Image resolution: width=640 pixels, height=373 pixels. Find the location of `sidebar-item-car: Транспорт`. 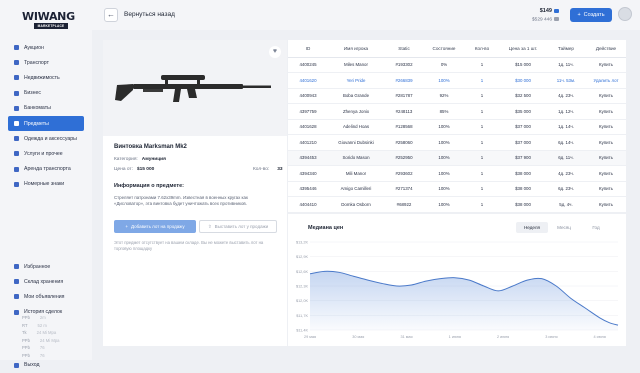

sidebar-item-car: Транспорт is located at coordinates (46, 62).